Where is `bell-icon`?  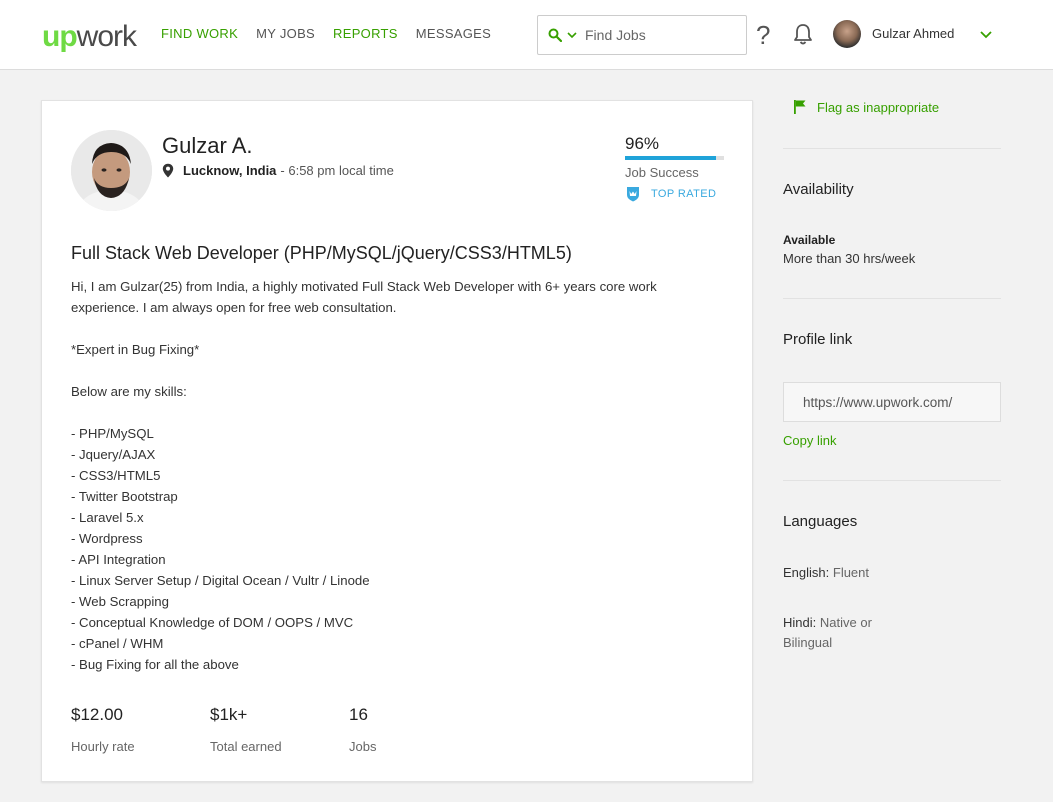 bell-icon is located at coordinates (803, 34).